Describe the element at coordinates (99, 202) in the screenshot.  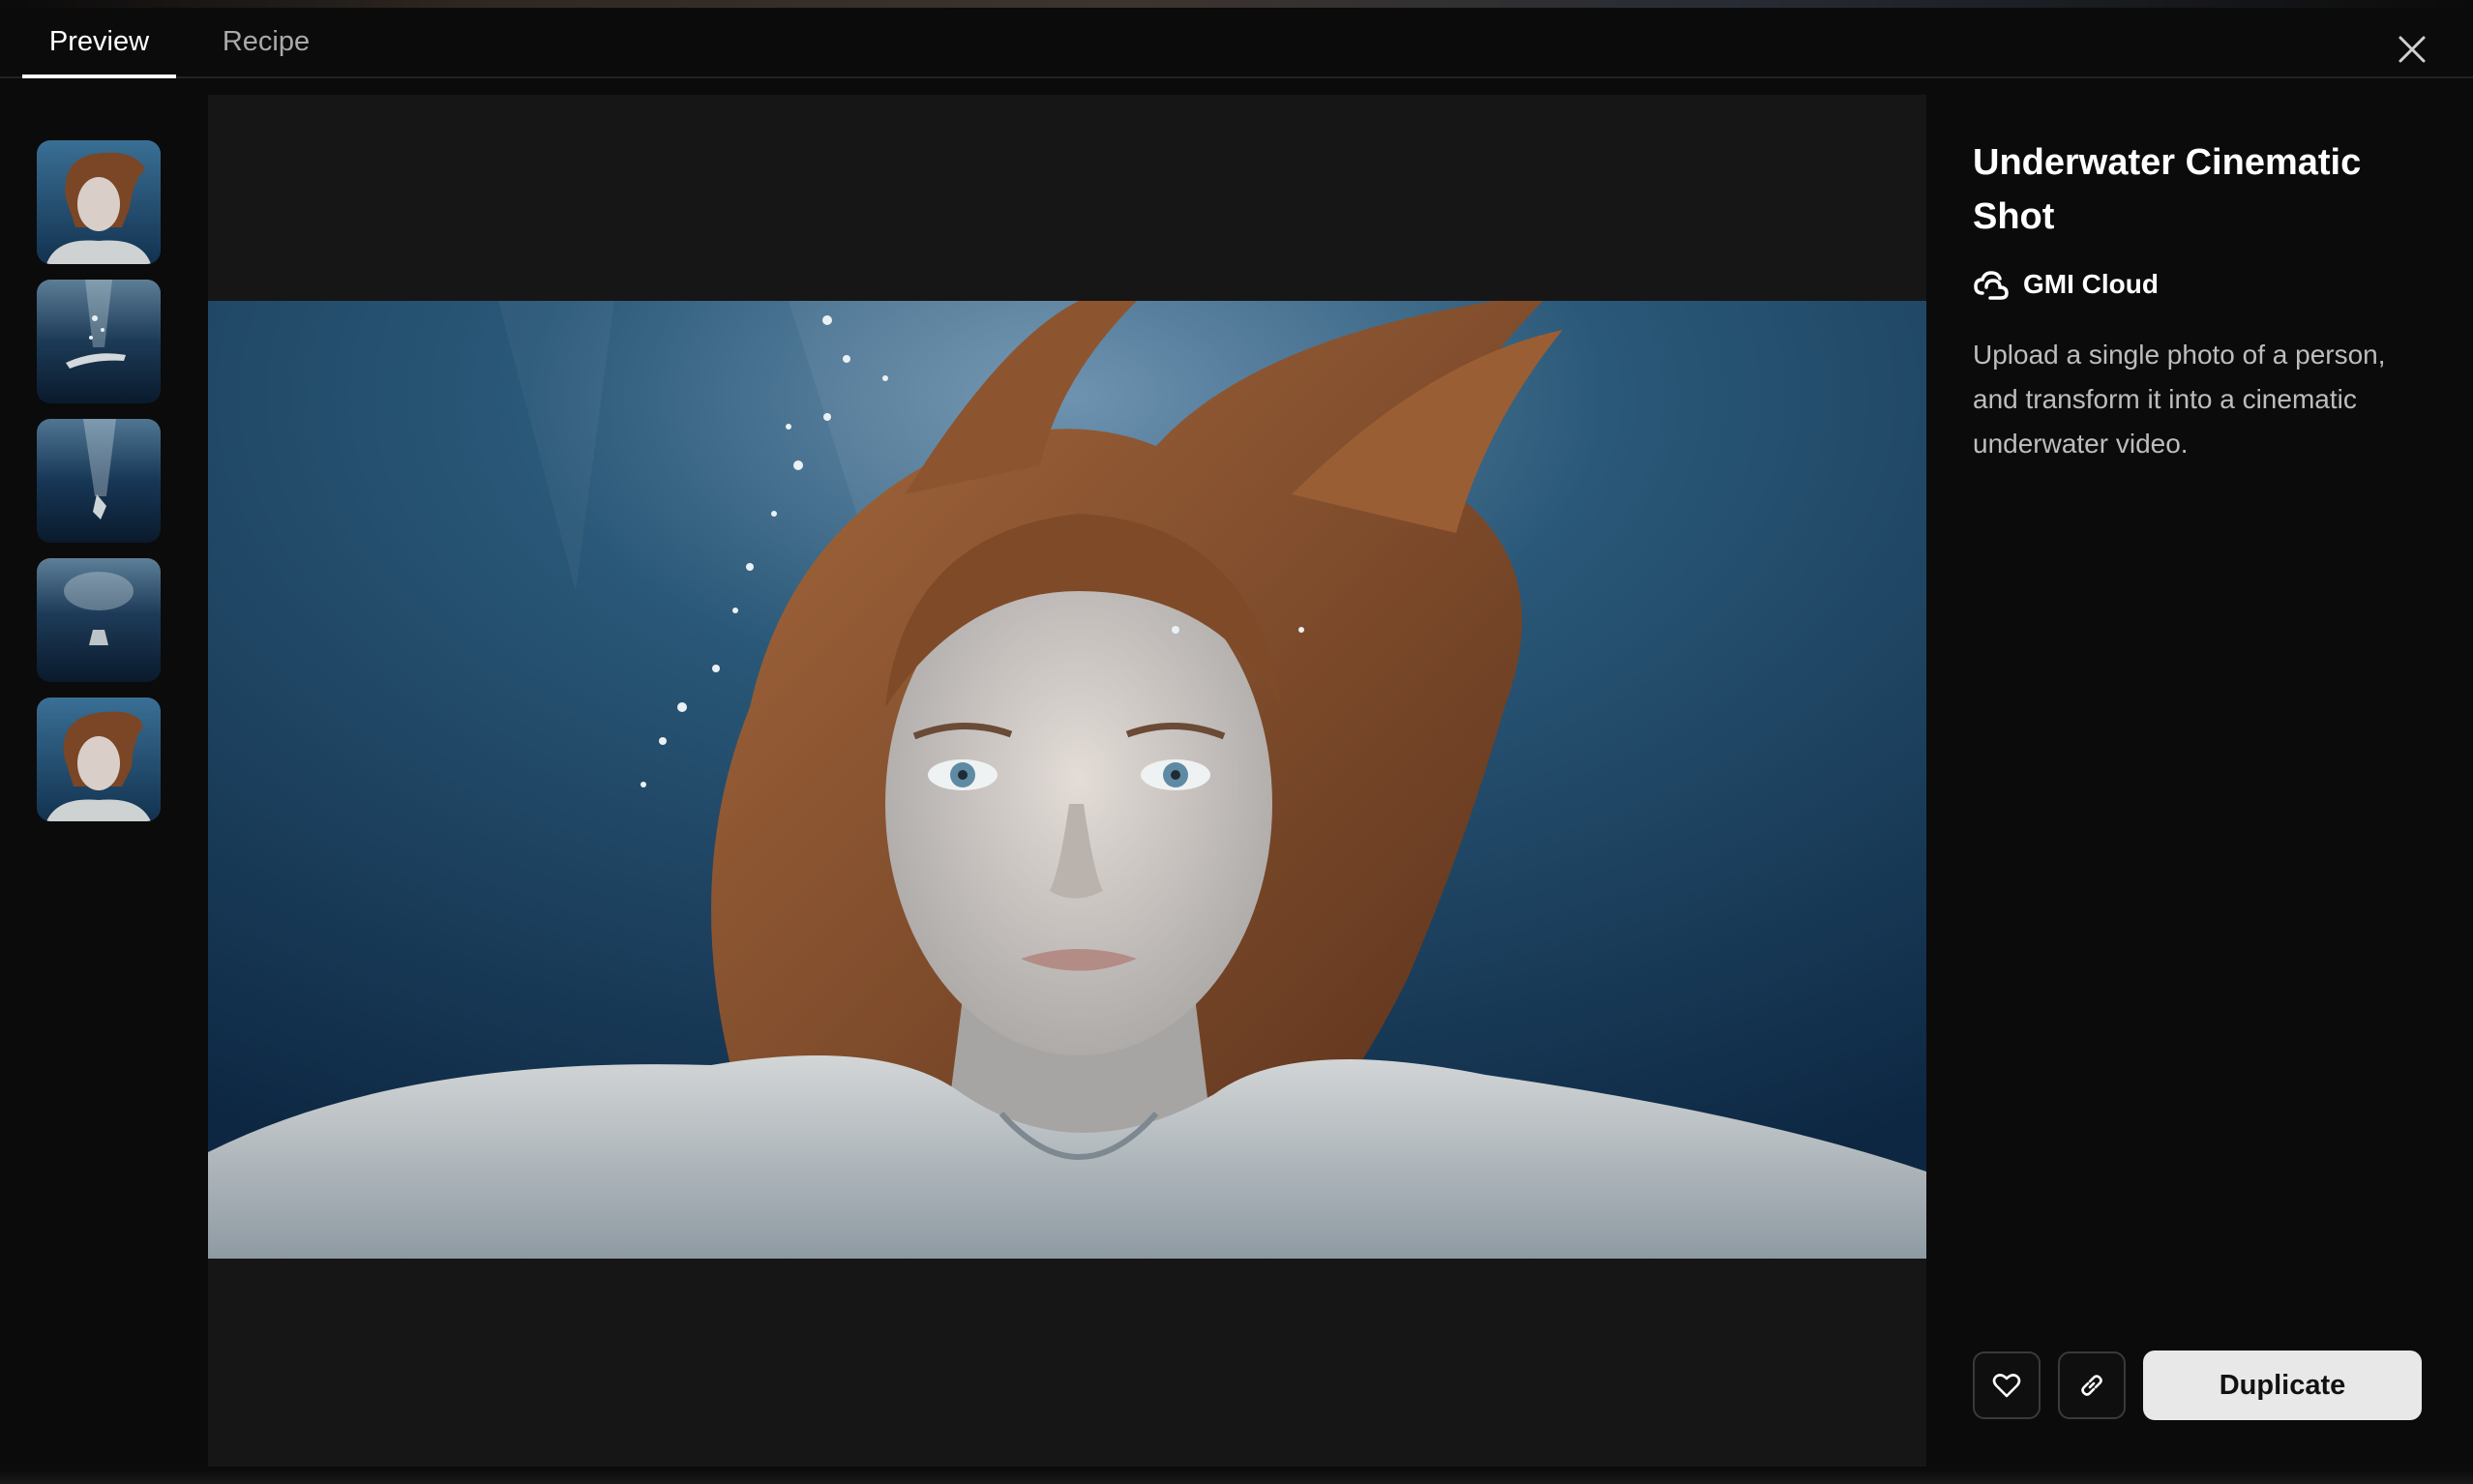
I see `thumbnail-portrait-closeup` at that location.